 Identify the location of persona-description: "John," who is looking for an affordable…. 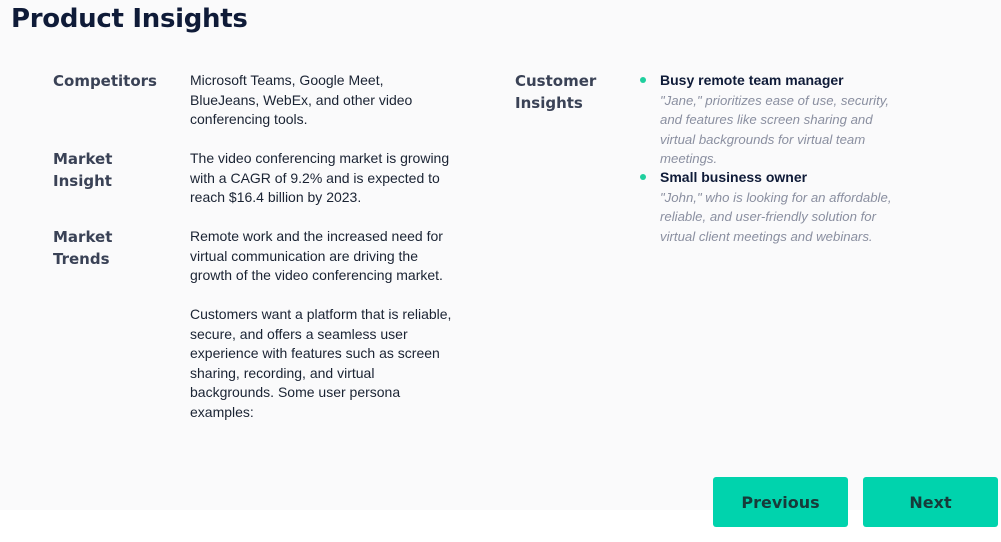
(776, 216).